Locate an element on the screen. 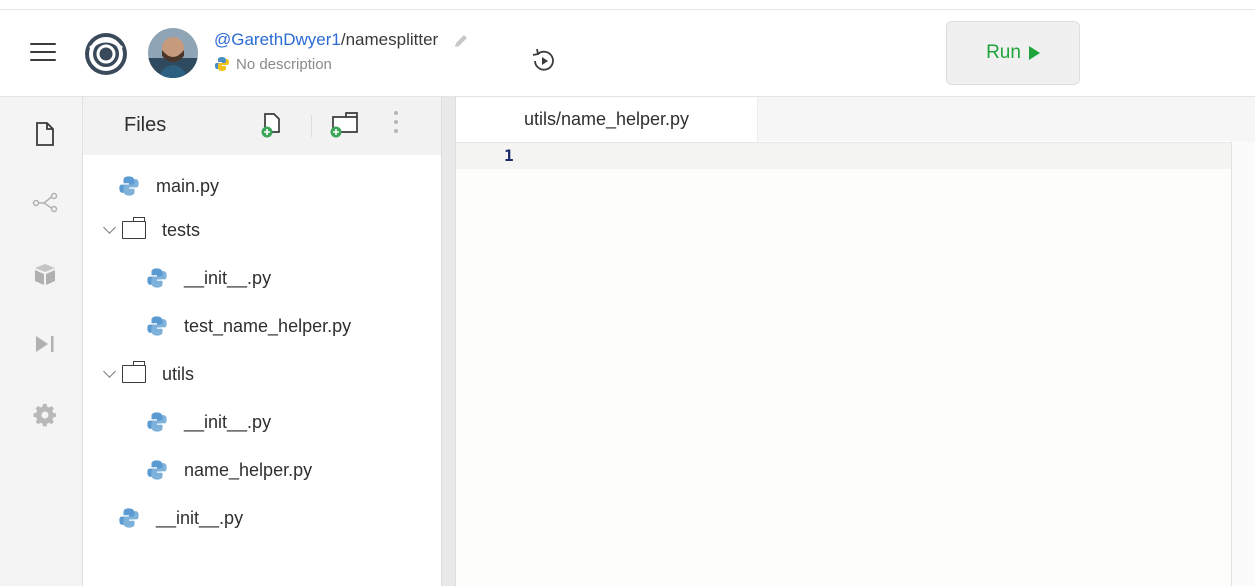  editor-tab-bar: utils/name_helper.py is located at coordinates (855, 120).